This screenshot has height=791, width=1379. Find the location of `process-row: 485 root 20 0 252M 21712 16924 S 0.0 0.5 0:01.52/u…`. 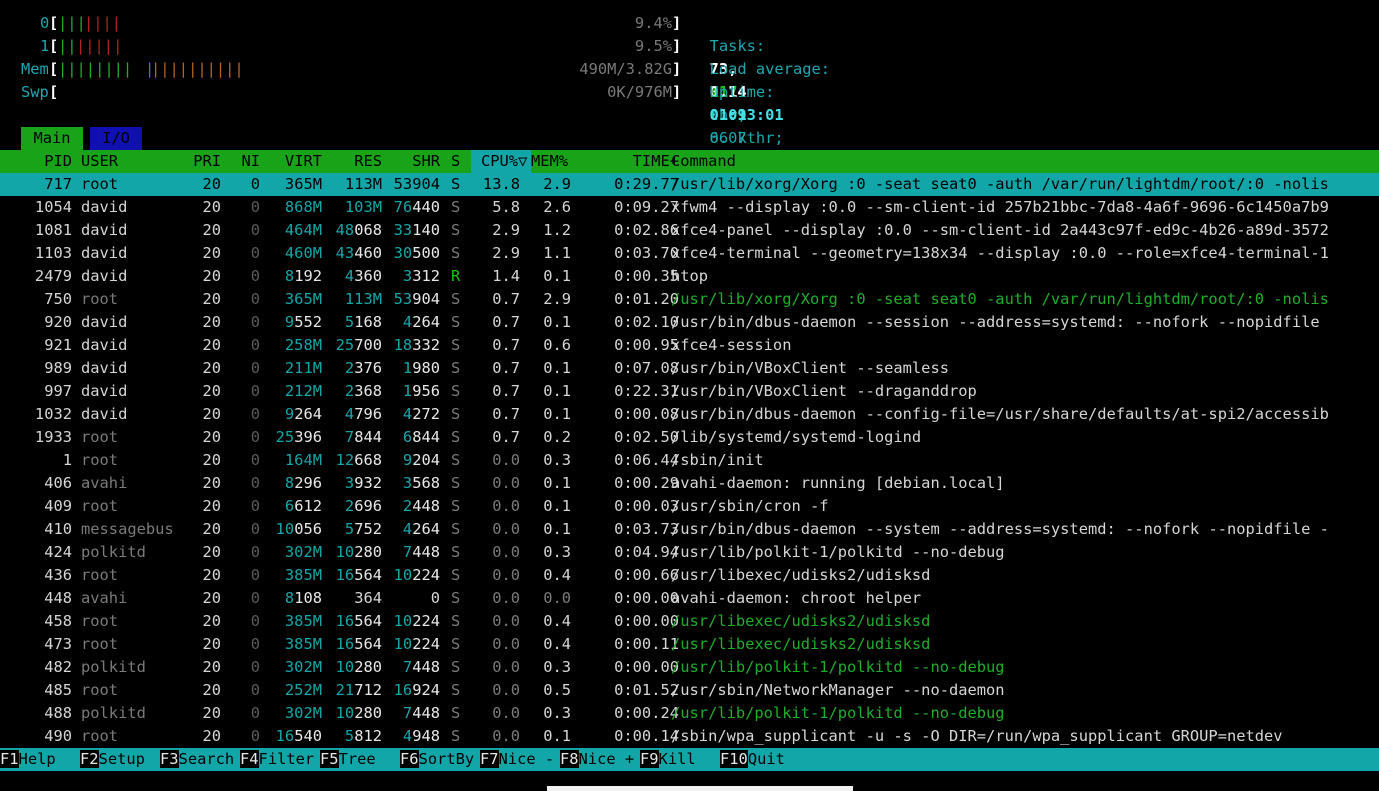

process-row: 485 root 20 0 252M 21712 16924 S 0.0 0.5 0:01.52/u… is located at coordinates (689, 690).